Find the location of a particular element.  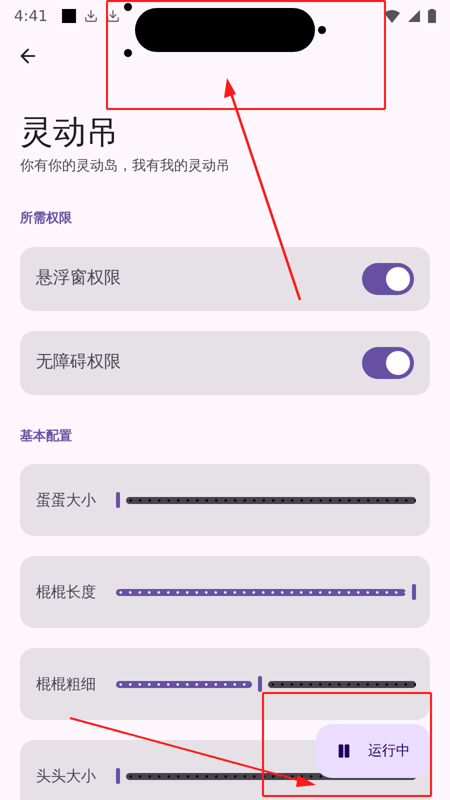

setting-label: 蛋蛋大小 is located at coordinates (66, 500).